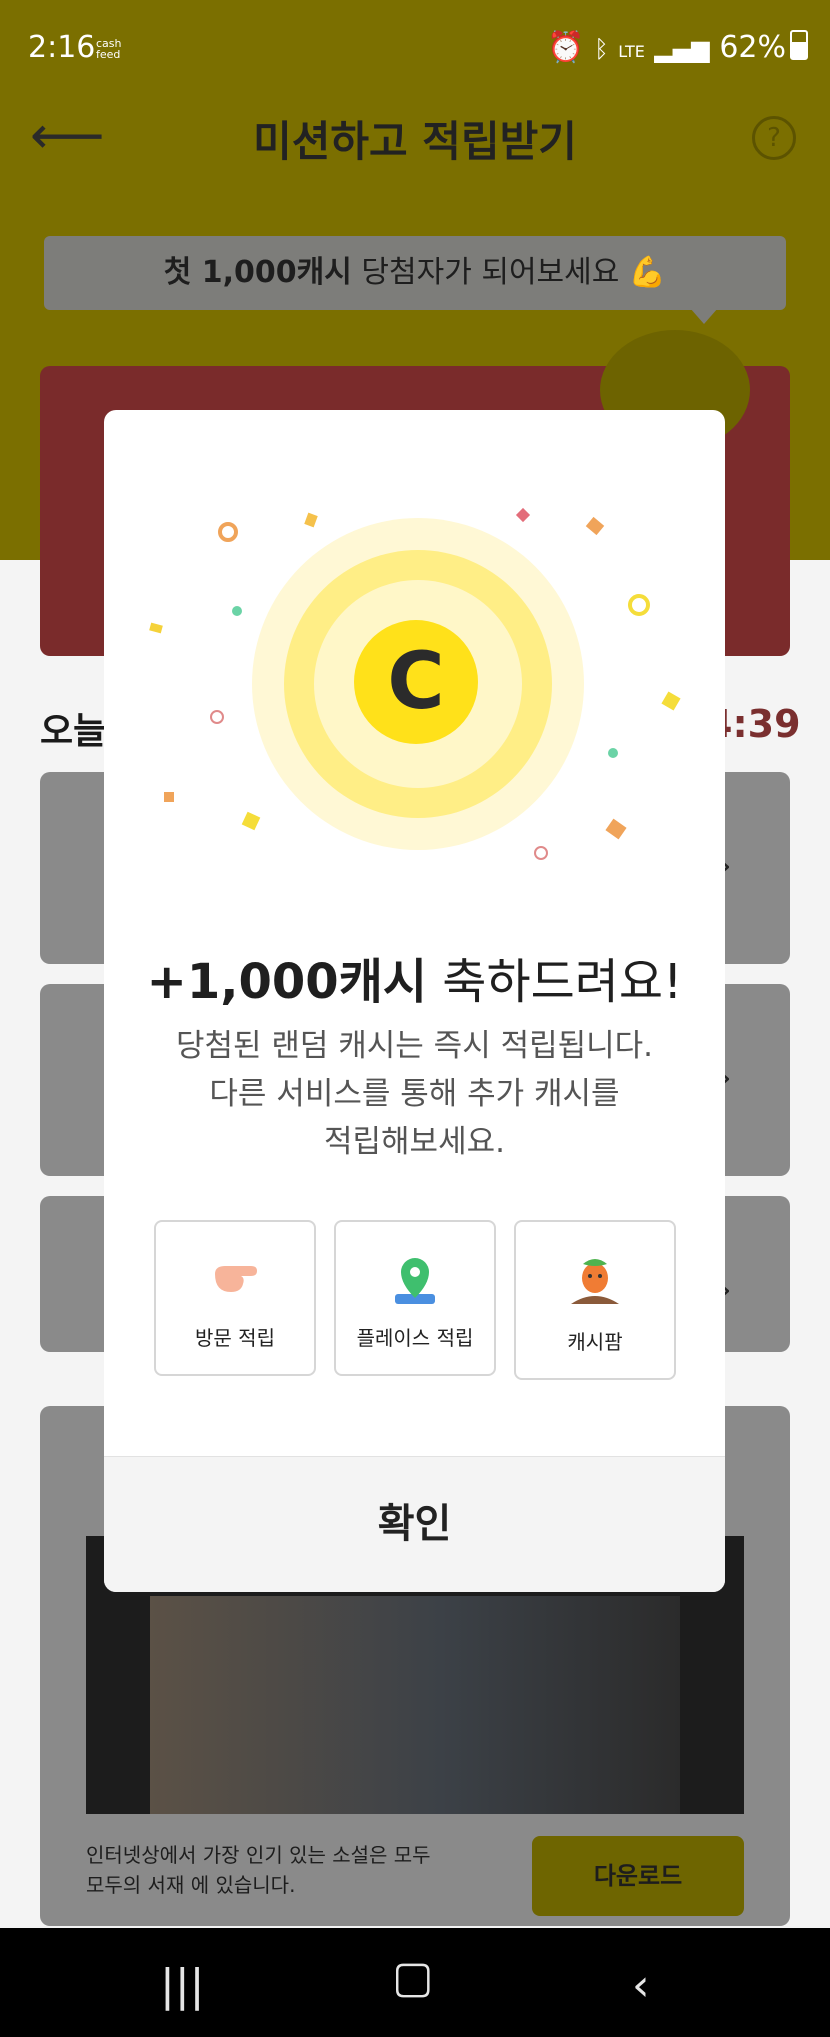 The image size is (830, 2037). I want to click on status-right: ⏰ ᛒ LTE ▂▄▆ 62%, so click(677, 47).